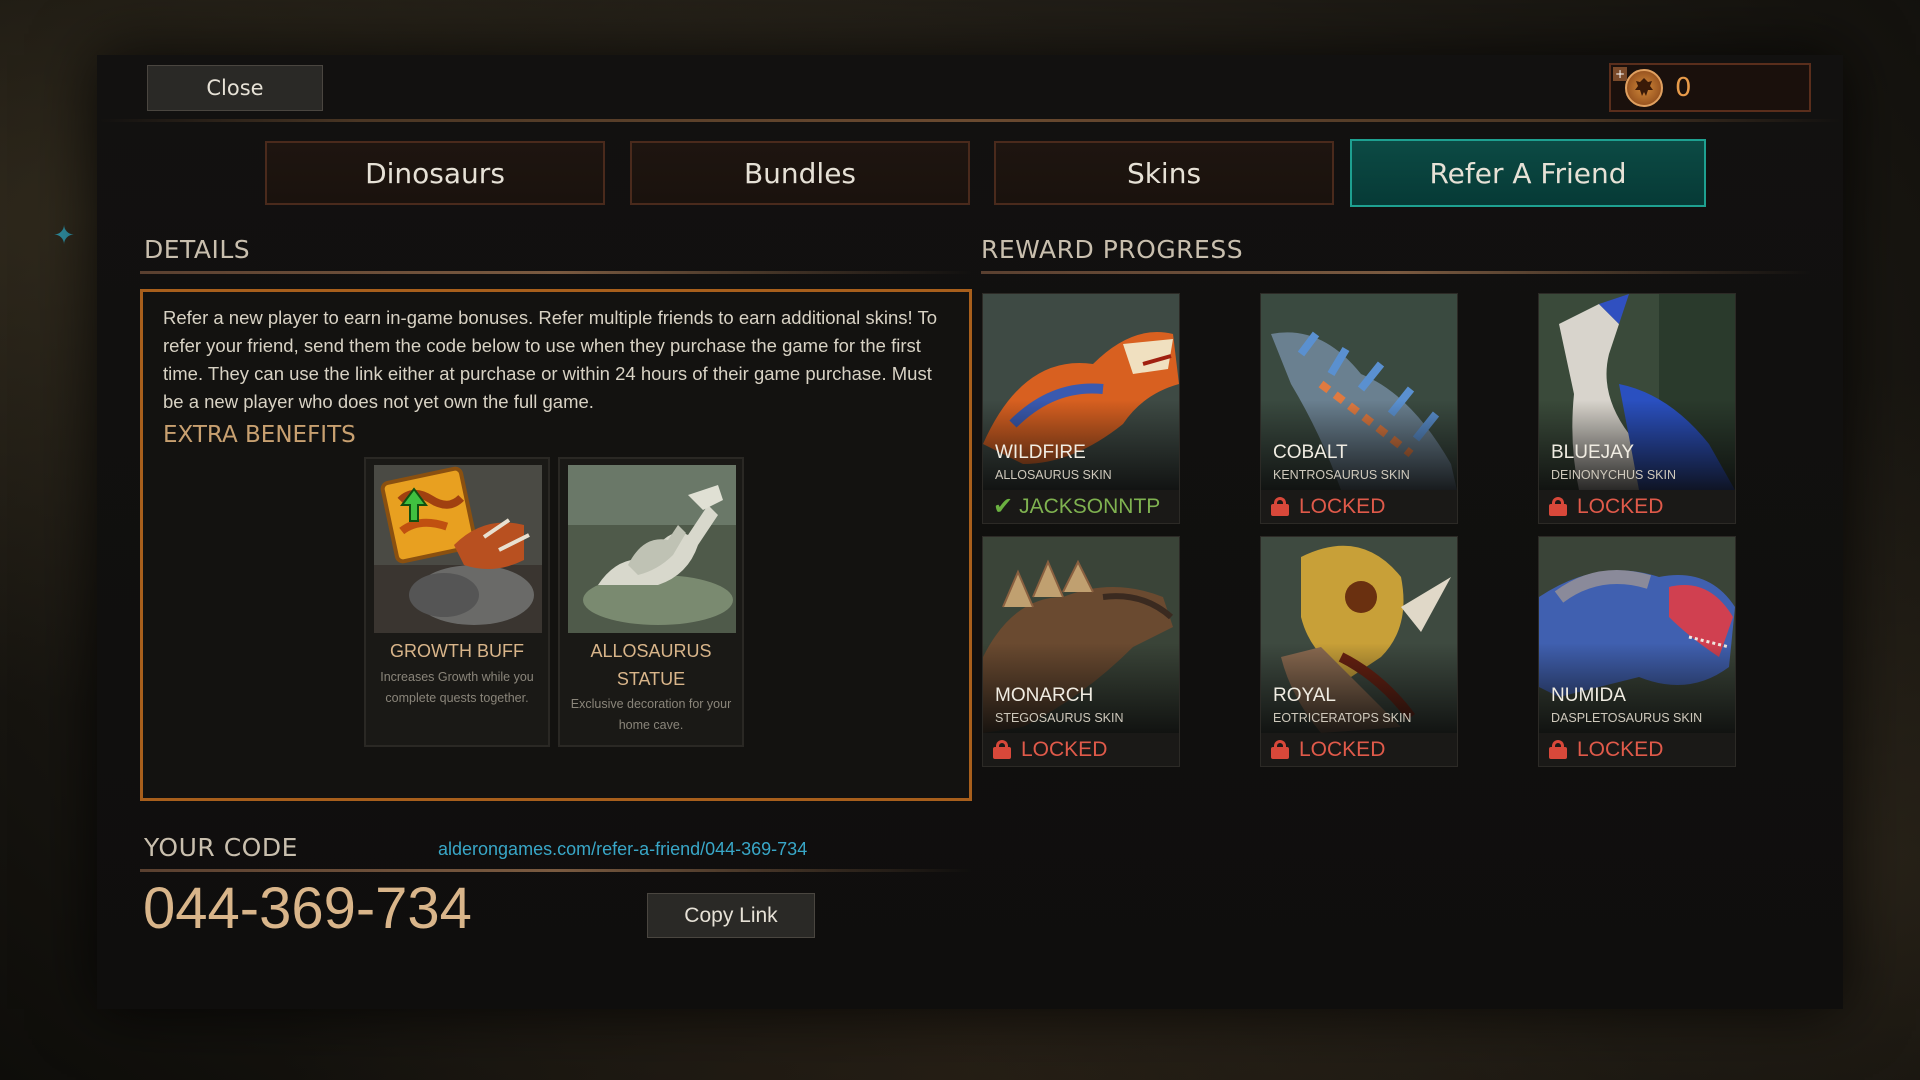 Image resolution: width=1920 pixels, height=1080 pixels. I want to click on tab-bundles: Bundles, so click(800, 173).